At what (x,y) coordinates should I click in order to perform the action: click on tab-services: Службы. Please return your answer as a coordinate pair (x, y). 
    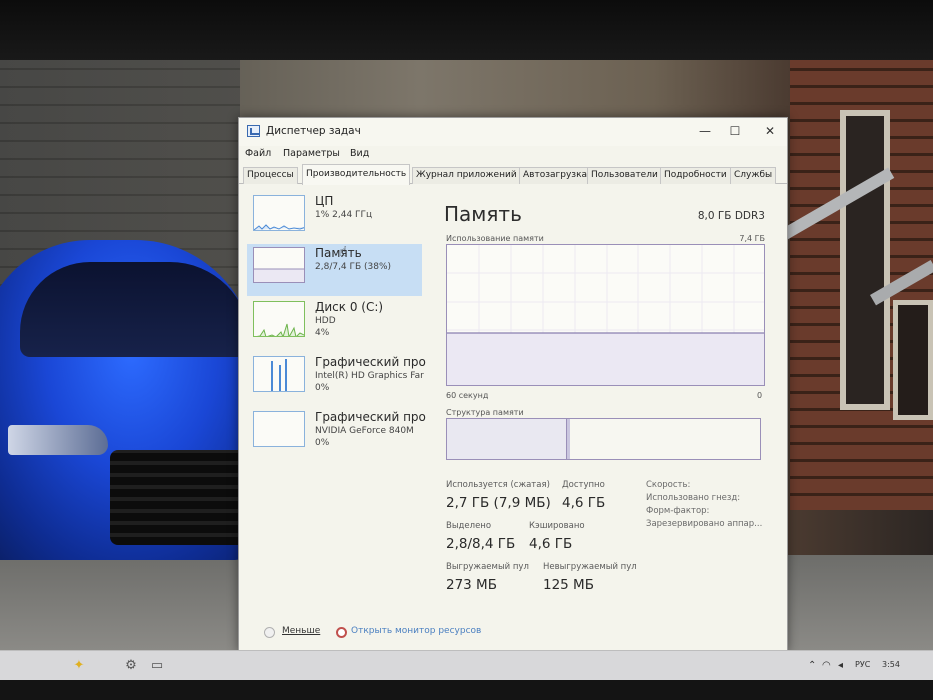
    Looking at the image, I should click on (753, 175).